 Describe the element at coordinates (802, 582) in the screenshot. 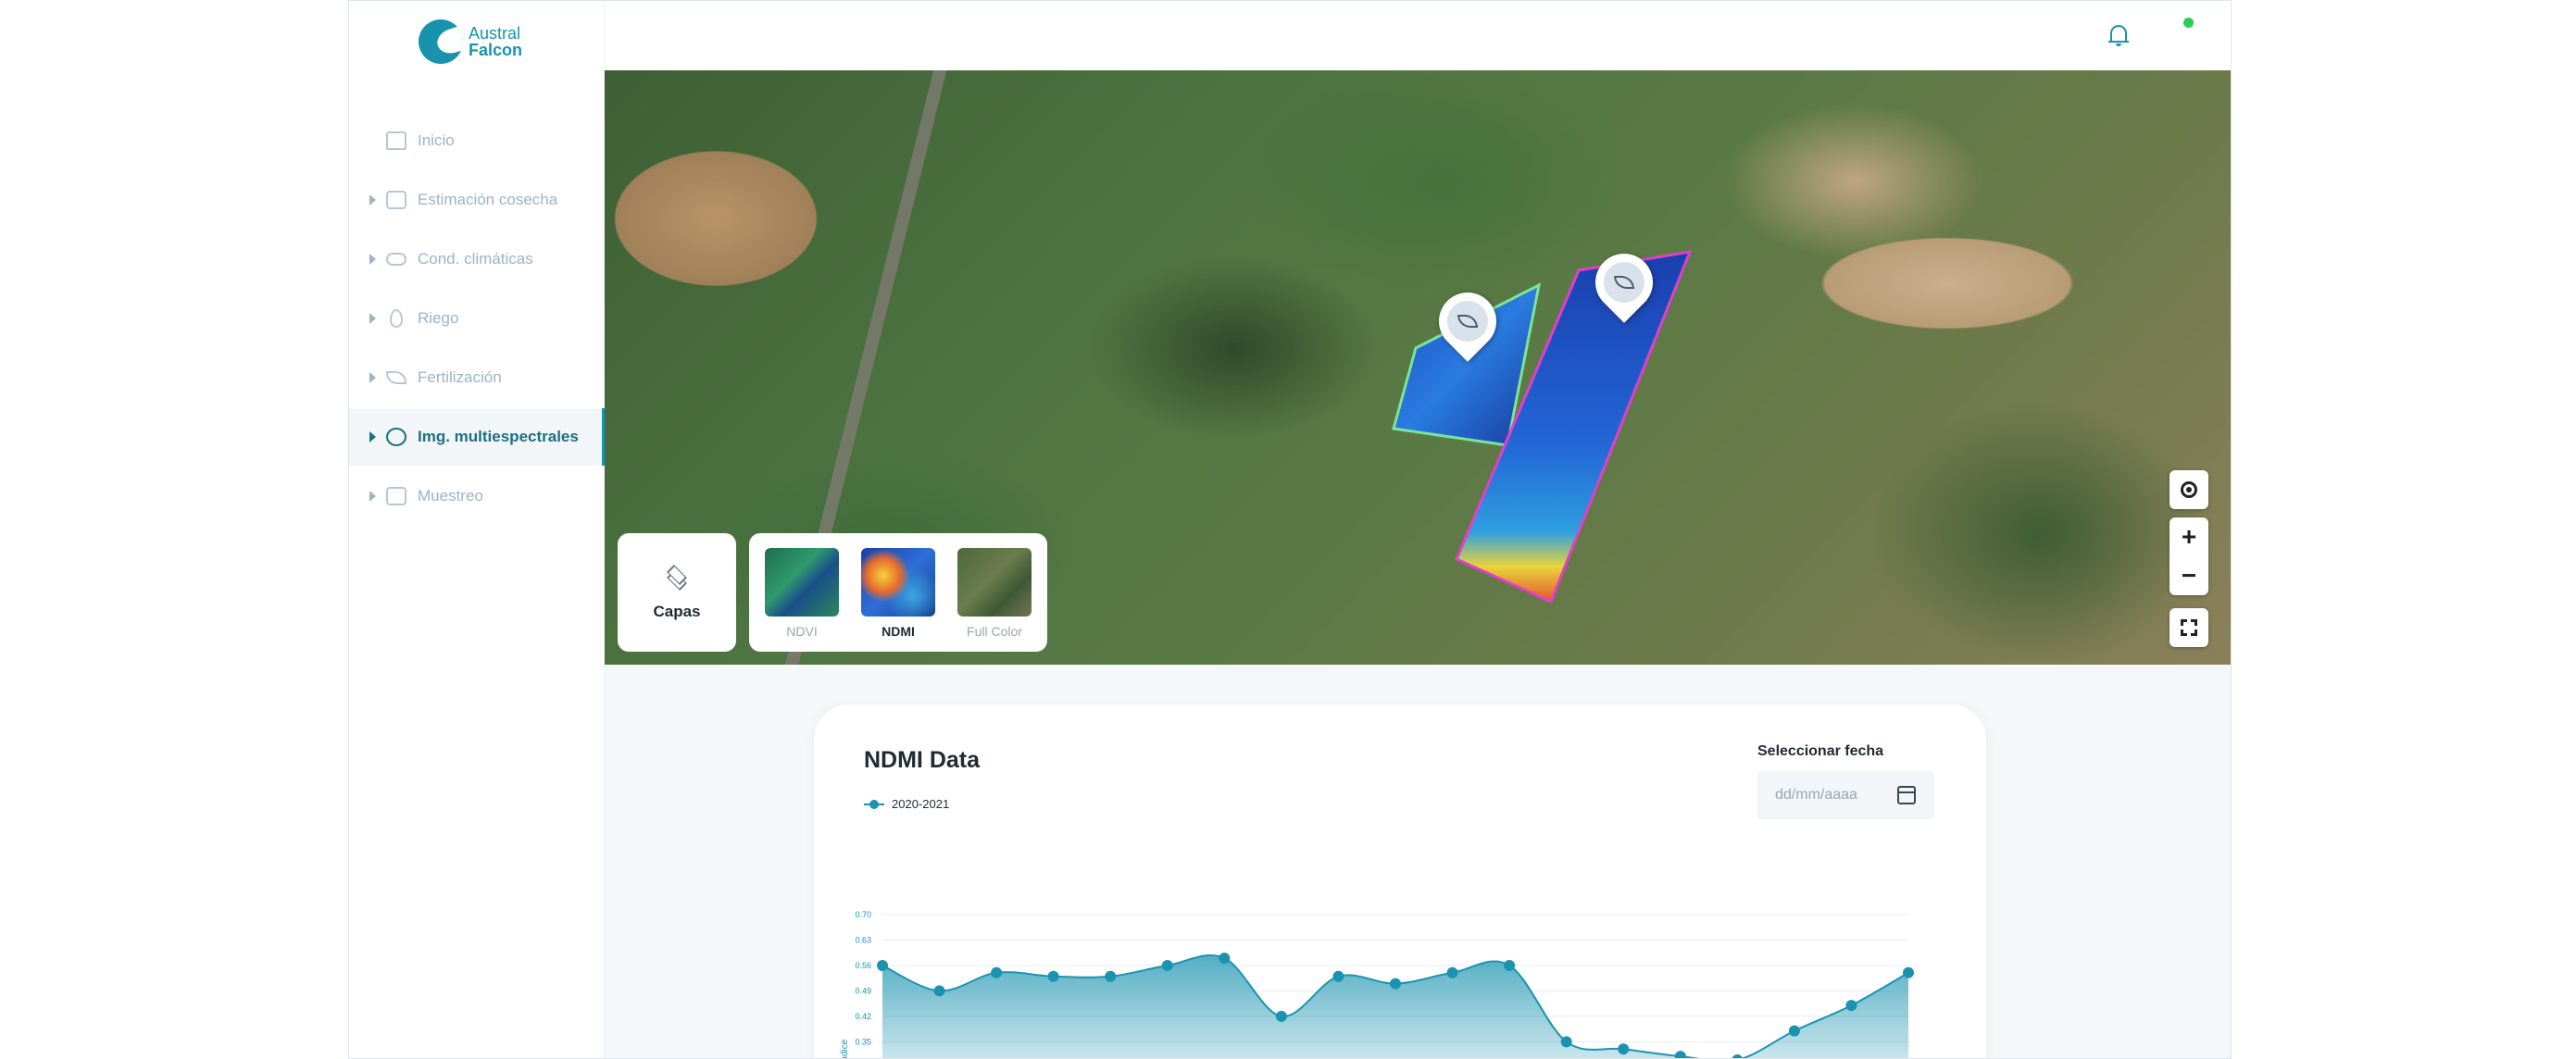

I see `ndvi-thumbnail` at that location.